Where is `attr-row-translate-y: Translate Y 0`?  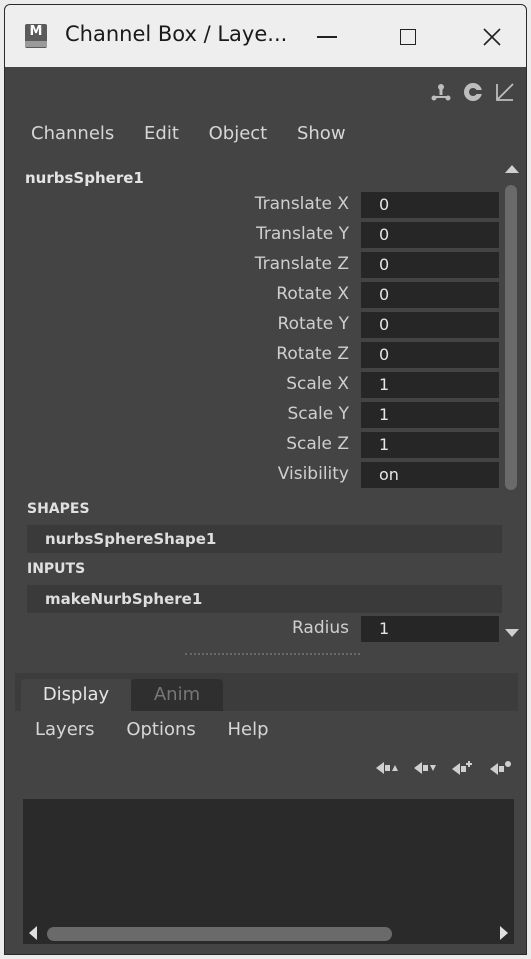
attr-row-translate-y: Translate Y 0 is located at coordinates (259, 235).